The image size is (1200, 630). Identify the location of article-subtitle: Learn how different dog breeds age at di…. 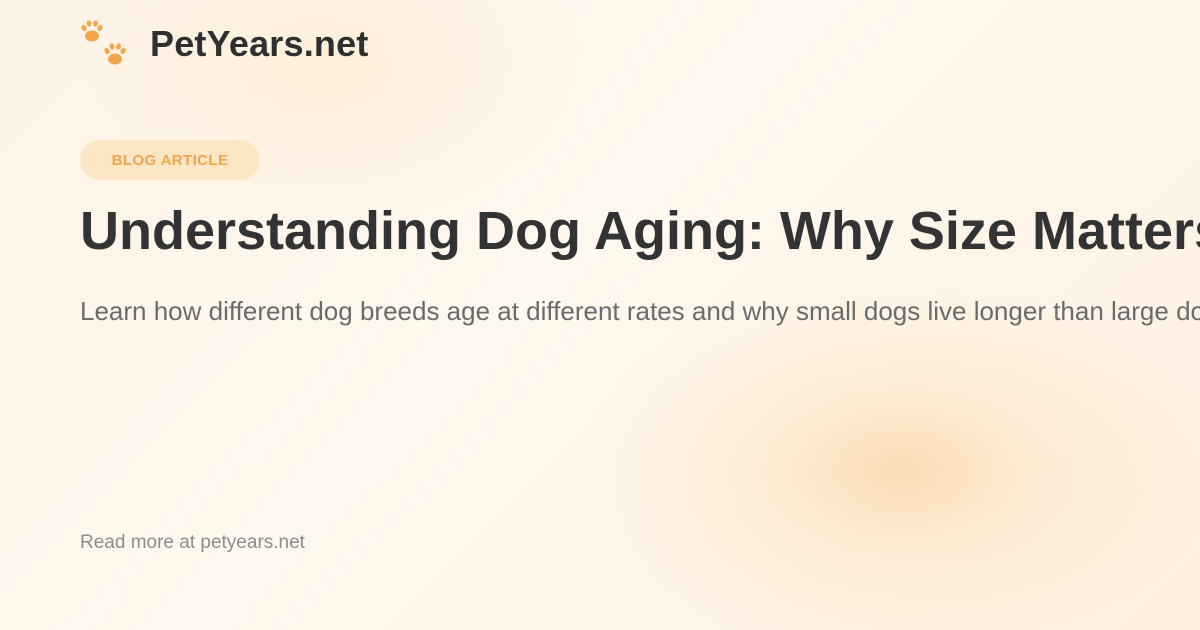
(640, 311).